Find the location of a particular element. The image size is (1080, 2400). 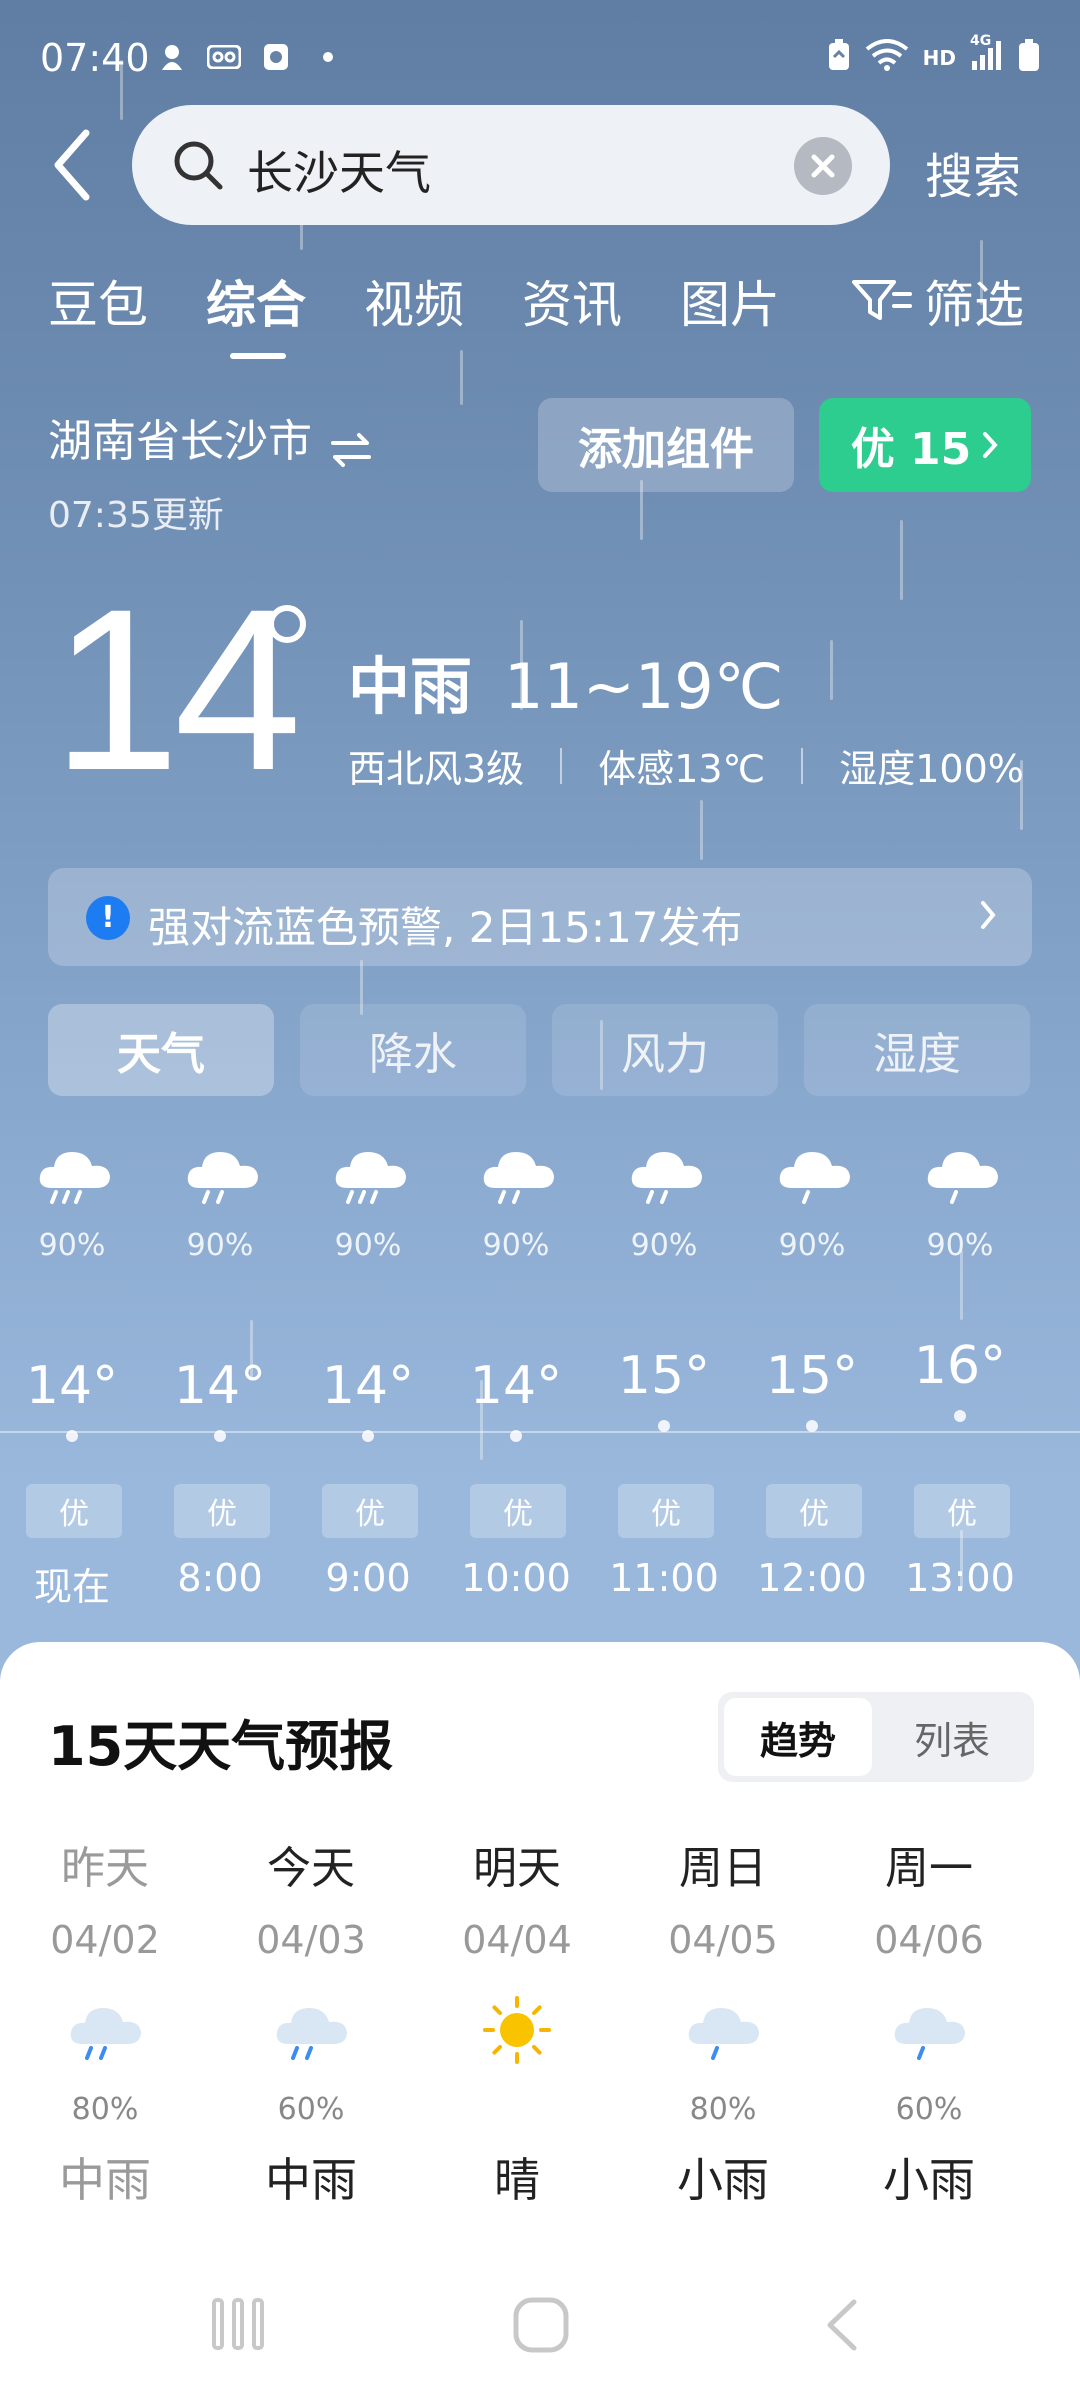

hourly-time: 9:00 is located at coordinates (368, 1578).